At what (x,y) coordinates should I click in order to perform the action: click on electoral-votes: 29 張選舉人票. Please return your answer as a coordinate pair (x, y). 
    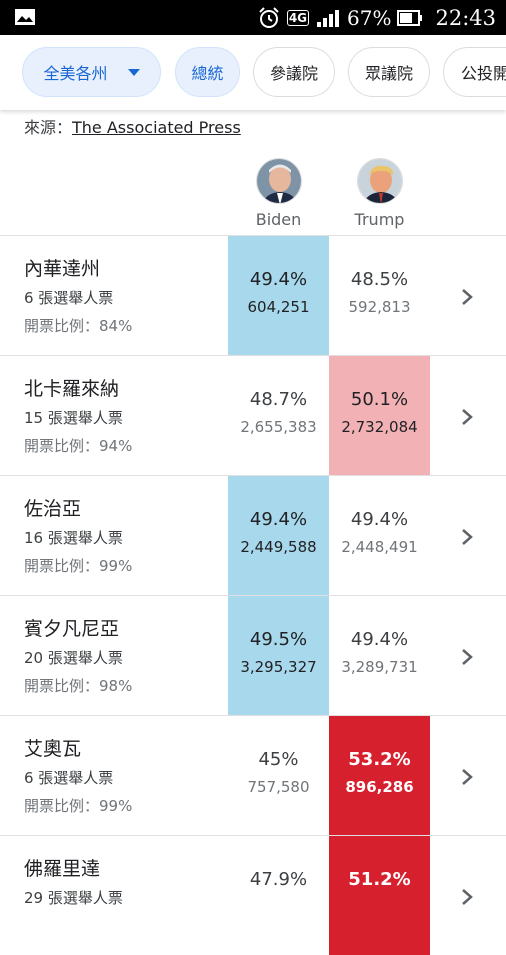
    Looking at the image, I should click on (73, 898).